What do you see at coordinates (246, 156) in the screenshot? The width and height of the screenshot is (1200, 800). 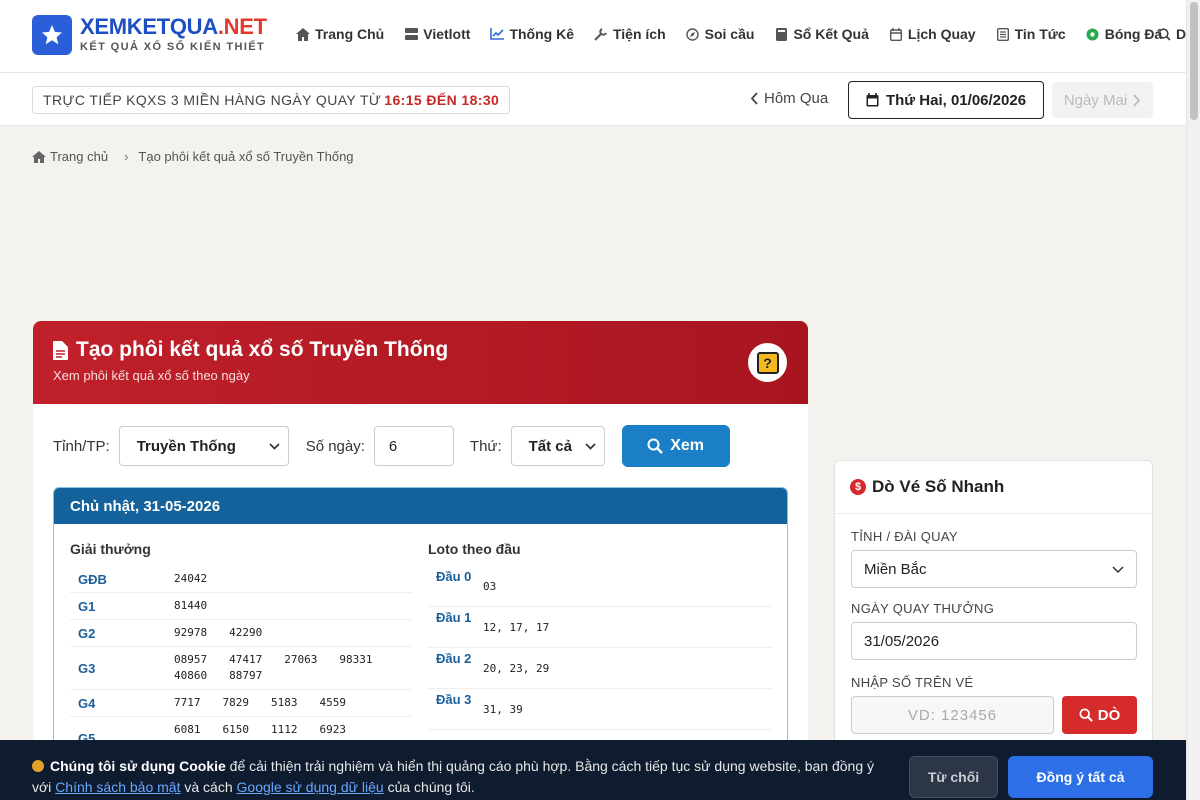 I see `breadcrumb-current: Tạo phôi kết quả xổ số Truyền Thống` at bounding box center [246, 156].